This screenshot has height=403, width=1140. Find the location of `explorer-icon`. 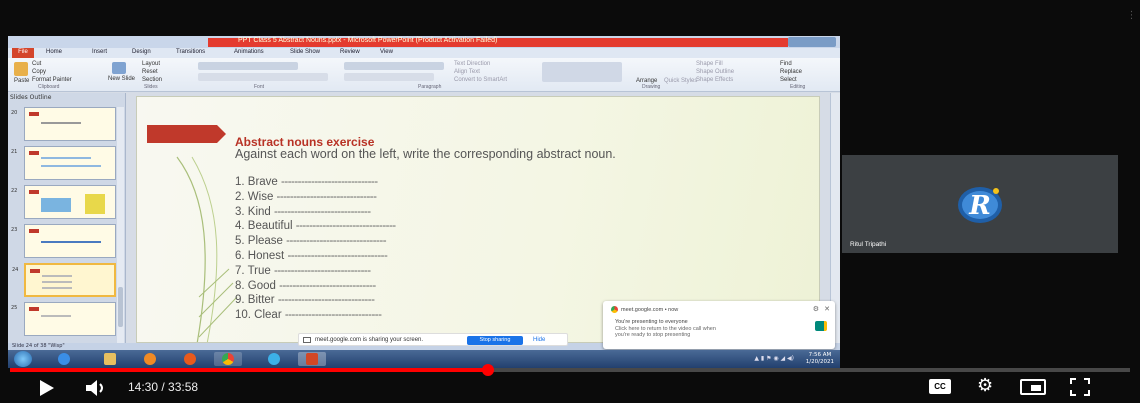

explorer-icon is located at coordinates (110, 359).